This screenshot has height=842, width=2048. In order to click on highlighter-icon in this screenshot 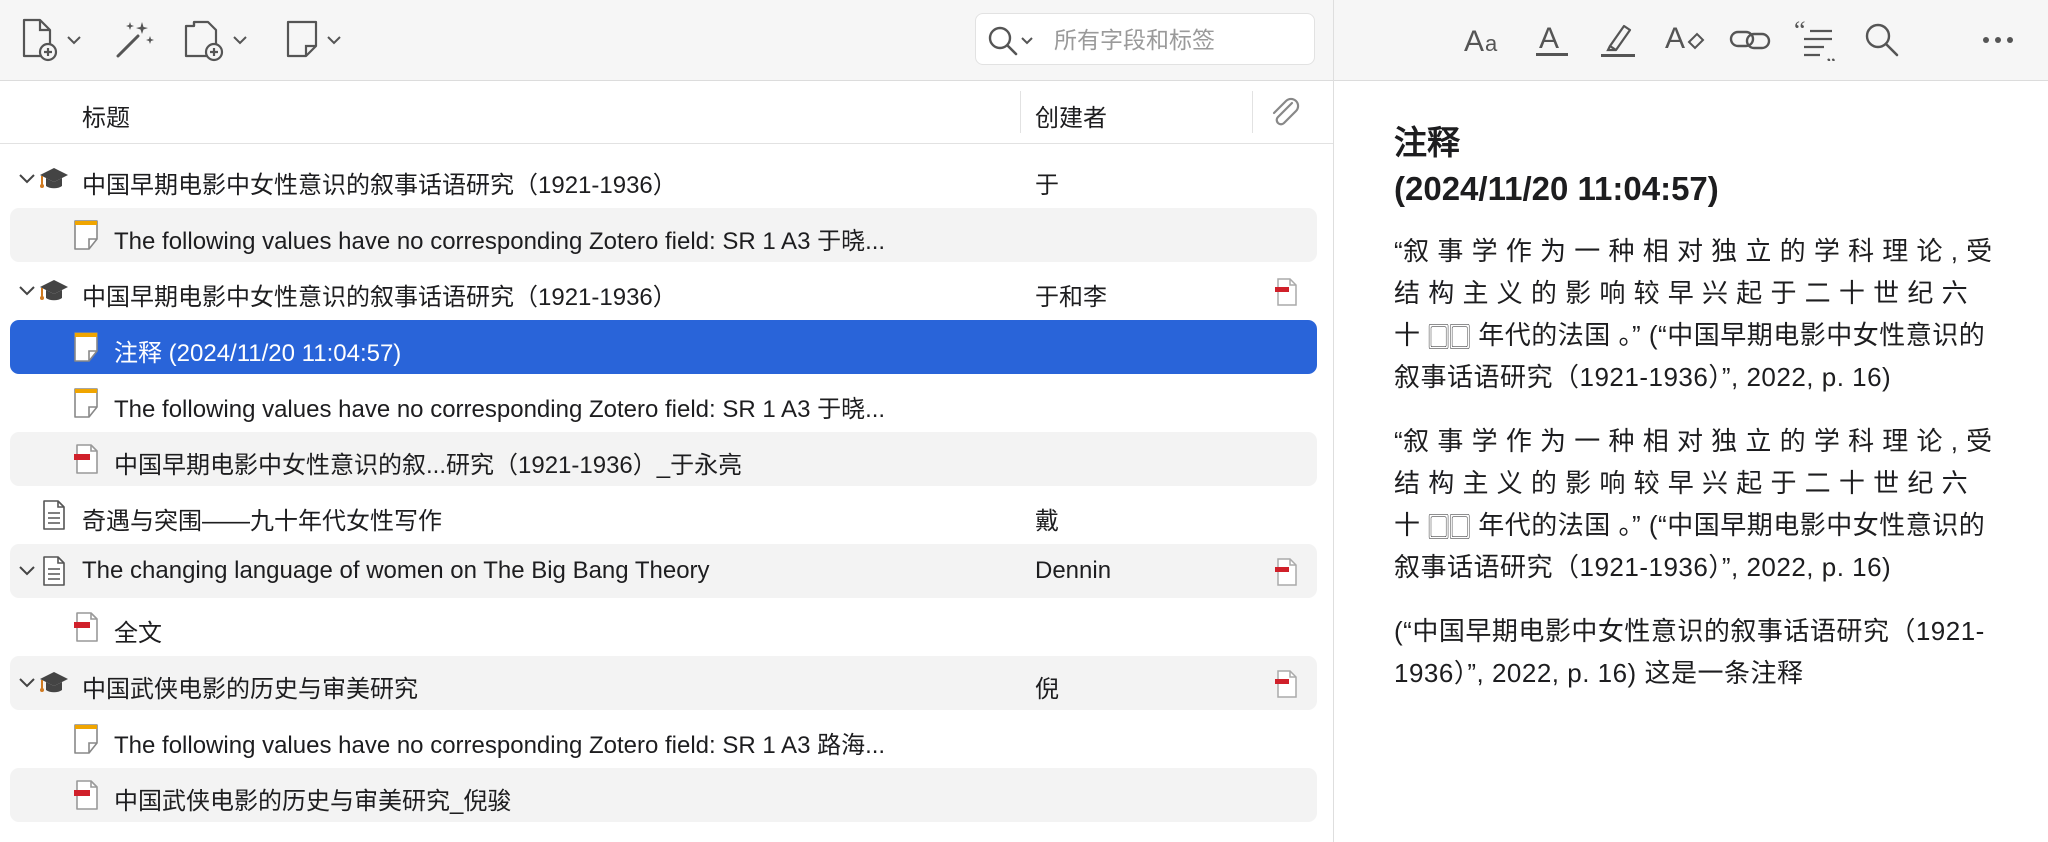, I will do `click(1618, 40)`.